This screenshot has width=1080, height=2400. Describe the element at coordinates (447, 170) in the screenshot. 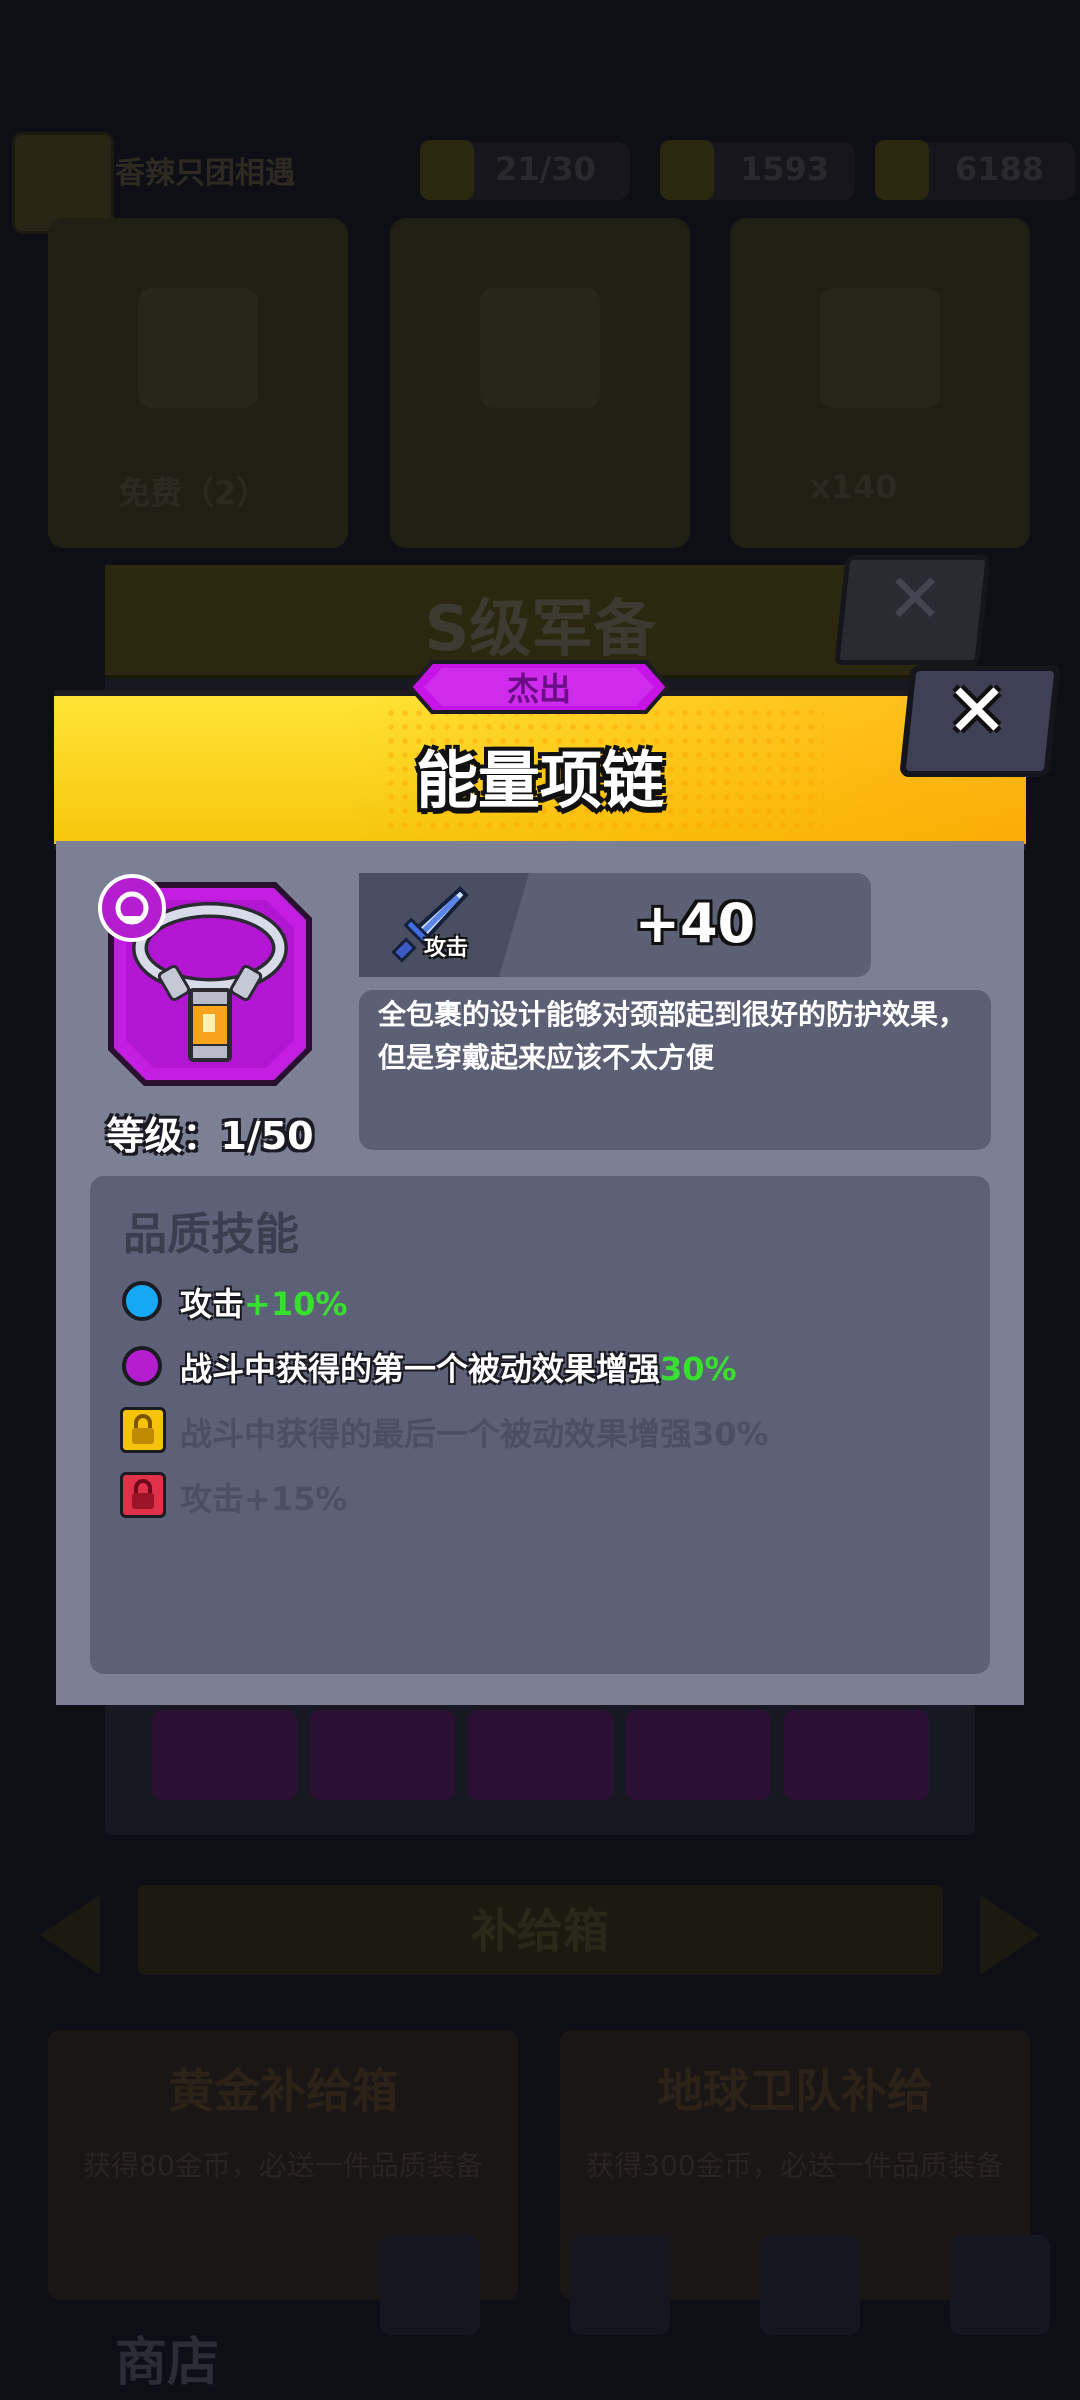

I see `energy-icon` at that location.